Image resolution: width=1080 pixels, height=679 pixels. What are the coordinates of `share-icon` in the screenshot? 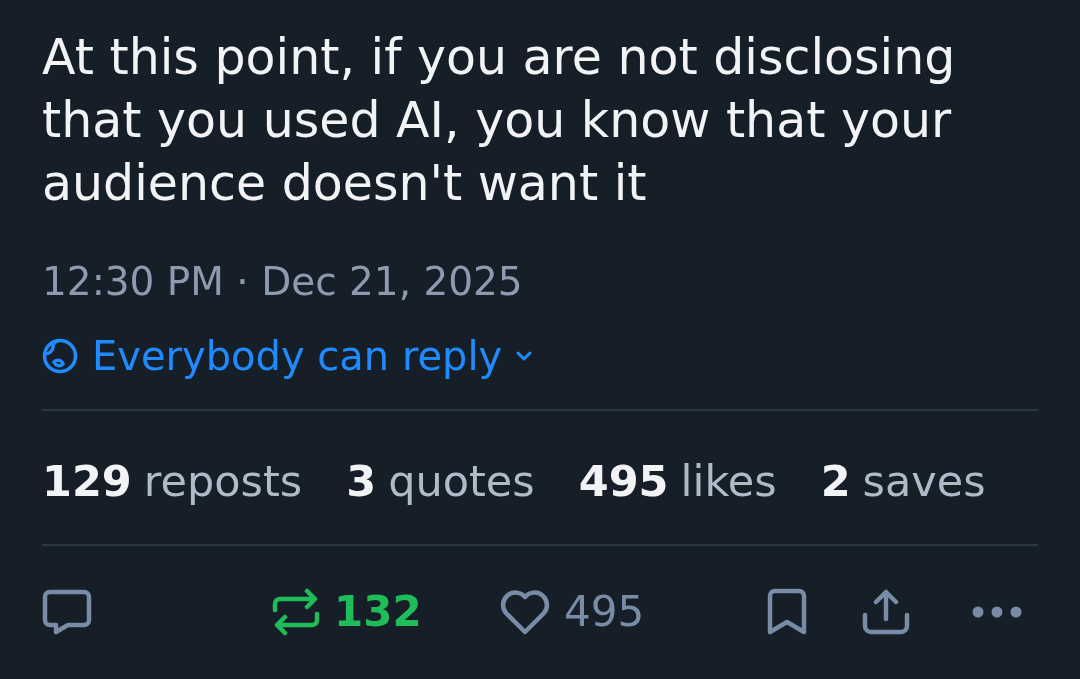 It's located at (886, 612).